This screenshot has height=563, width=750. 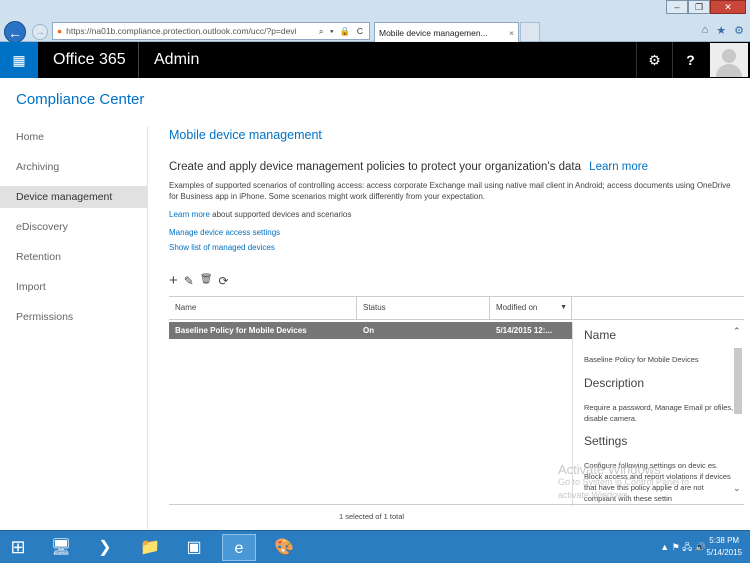 What do you see at coordinates (738, 381) in the screenshot?
I see `scroll-thumb` at bounding box center [738, 381].